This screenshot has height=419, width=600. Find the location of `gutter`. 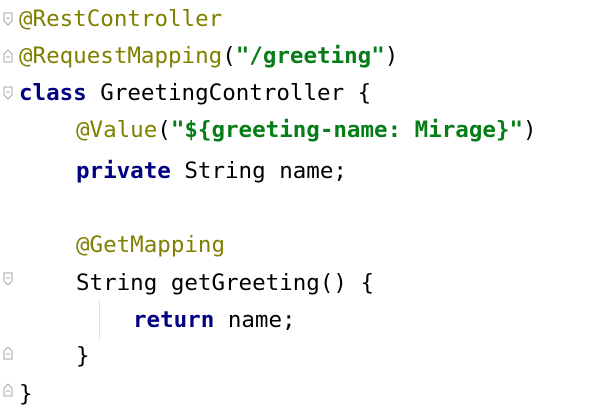

gutter is located at coordinates (9, 209).